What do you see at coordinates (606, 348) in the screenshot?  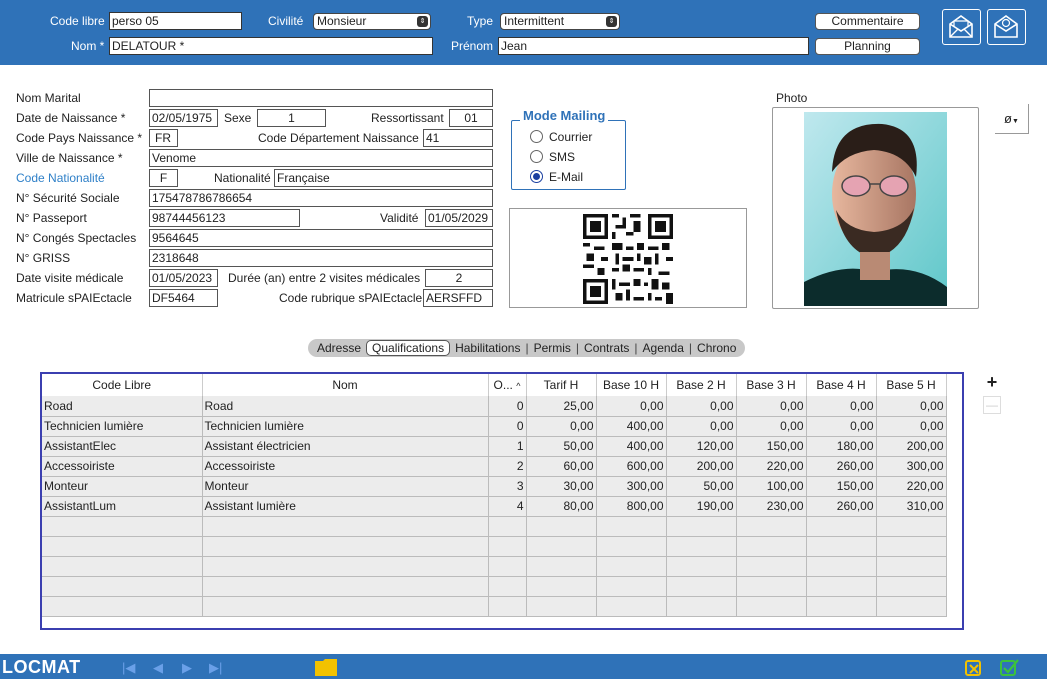 I see `tab-contrats: Contrats` at bounding box center [606, 348].